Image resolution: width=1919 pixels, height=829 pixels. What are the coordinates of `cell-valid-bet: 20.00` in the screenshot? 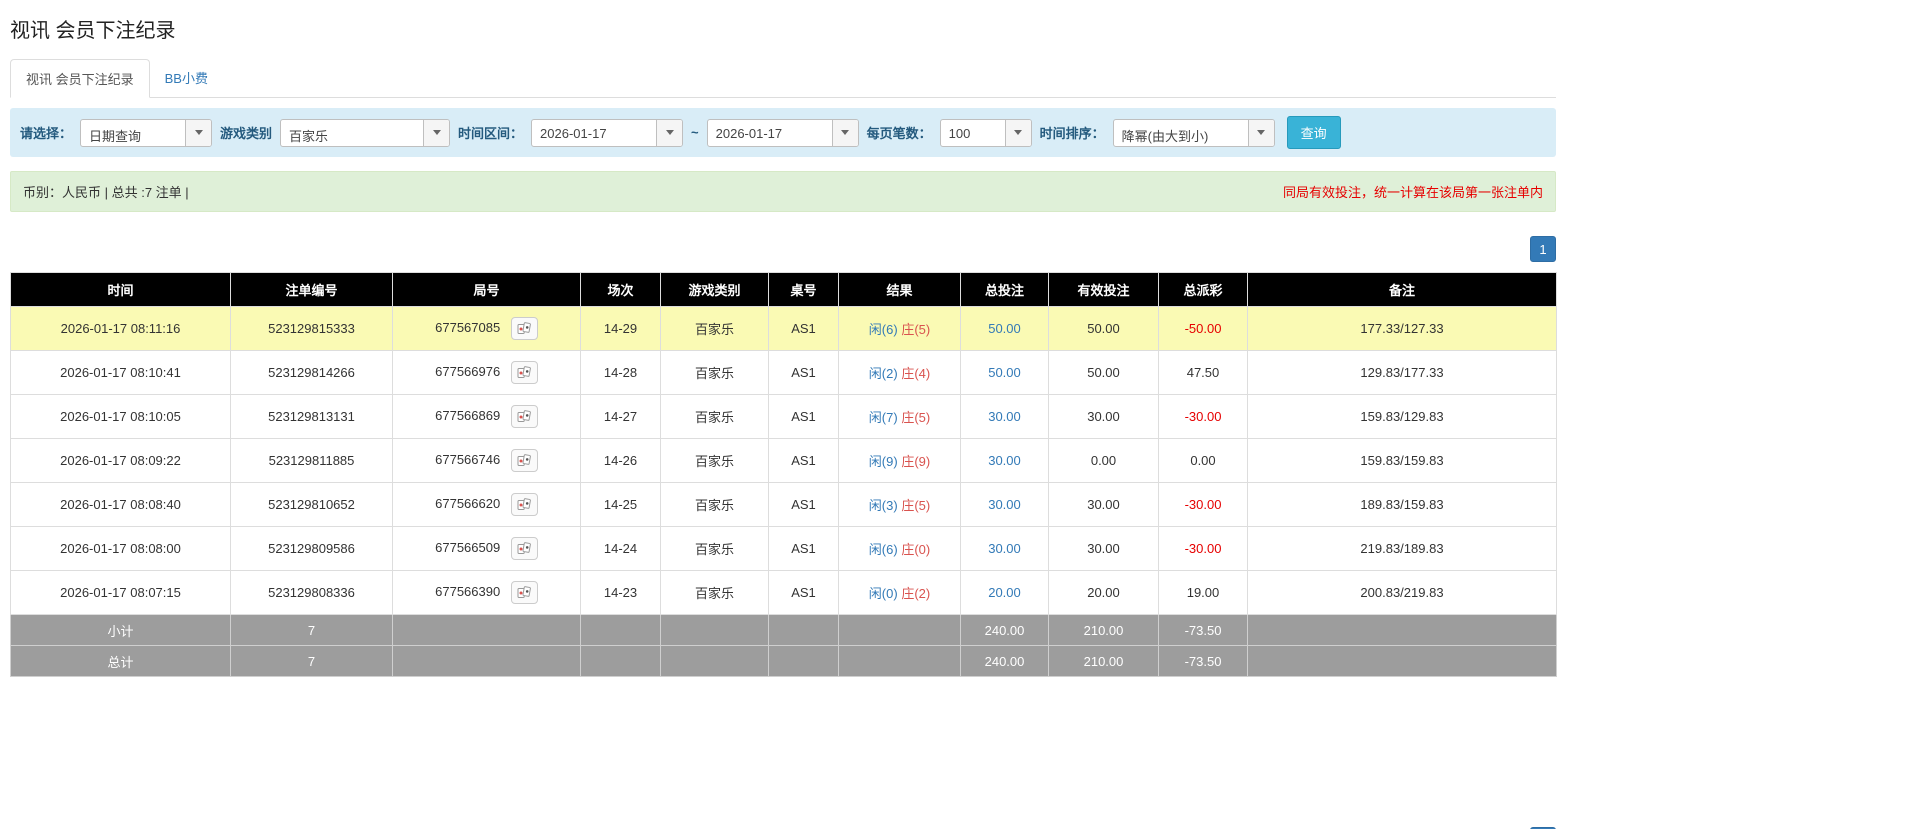 It's located at (1103, 592).